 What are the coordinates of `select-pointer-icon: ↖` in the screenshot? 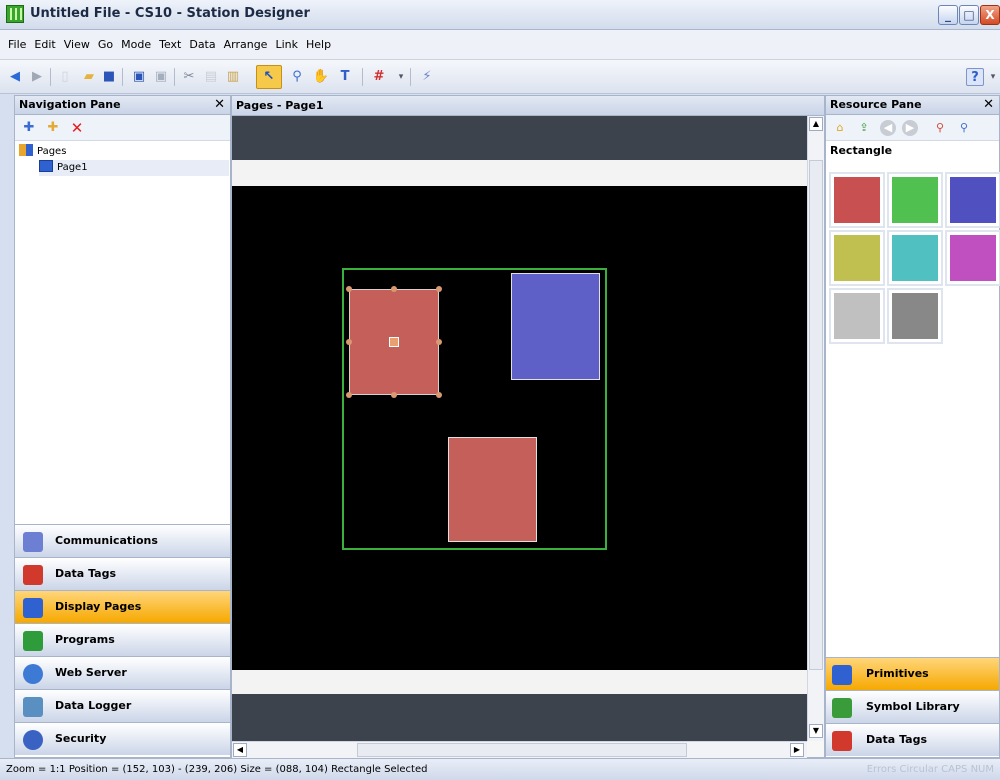 It's located at (269, 77).